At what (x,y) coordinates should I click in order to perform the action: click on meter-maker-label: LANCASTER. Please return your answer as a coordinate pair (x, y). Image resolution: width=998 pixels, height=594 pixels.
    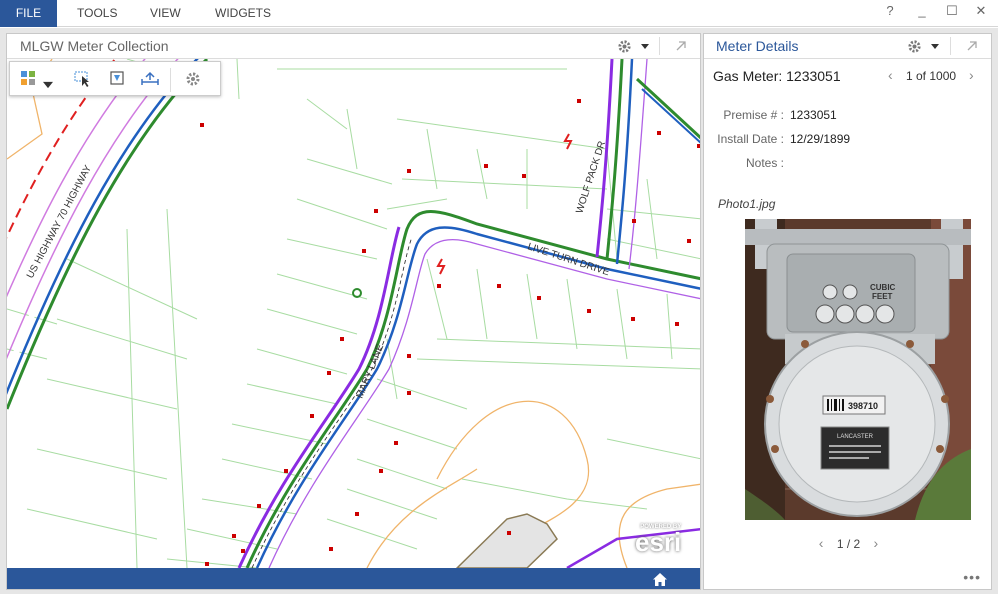
    Looking at the image, I should click on (855, 437).